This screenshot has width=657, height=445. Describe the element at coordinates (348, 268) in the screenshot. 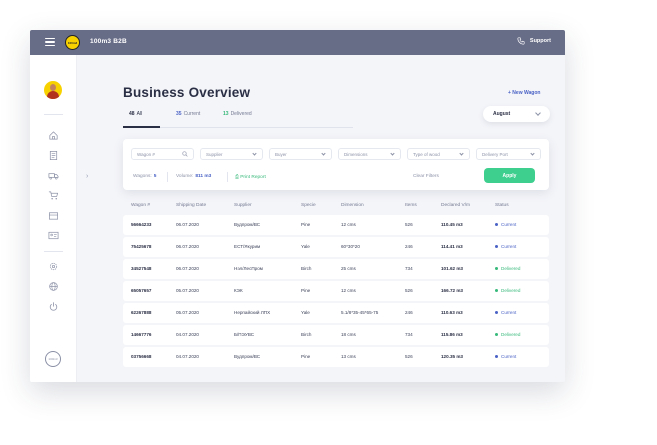

I see `cell-dimension: 25 cms` at that location.